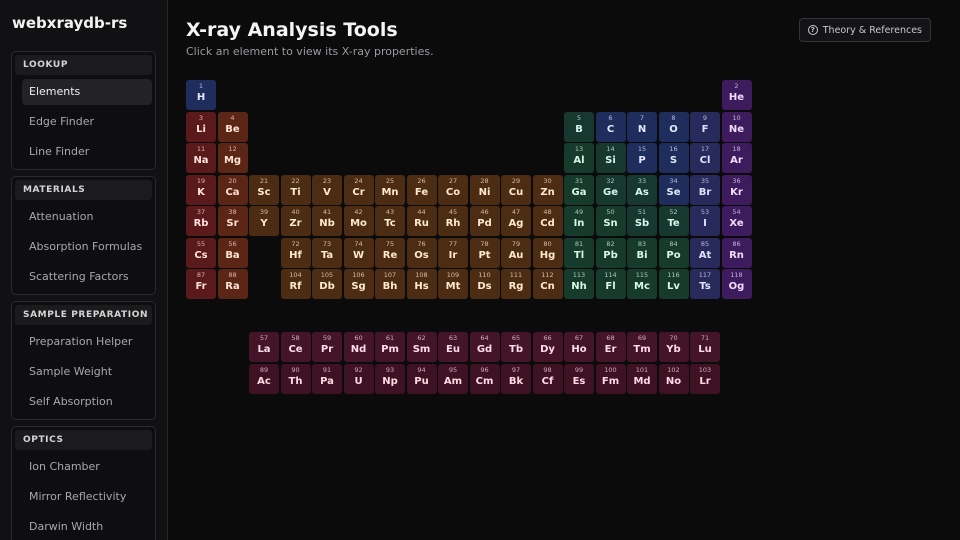 This screenshot has width=960, height=540. I want to click on element-tile-np: 93 Np, so click(390, 378).